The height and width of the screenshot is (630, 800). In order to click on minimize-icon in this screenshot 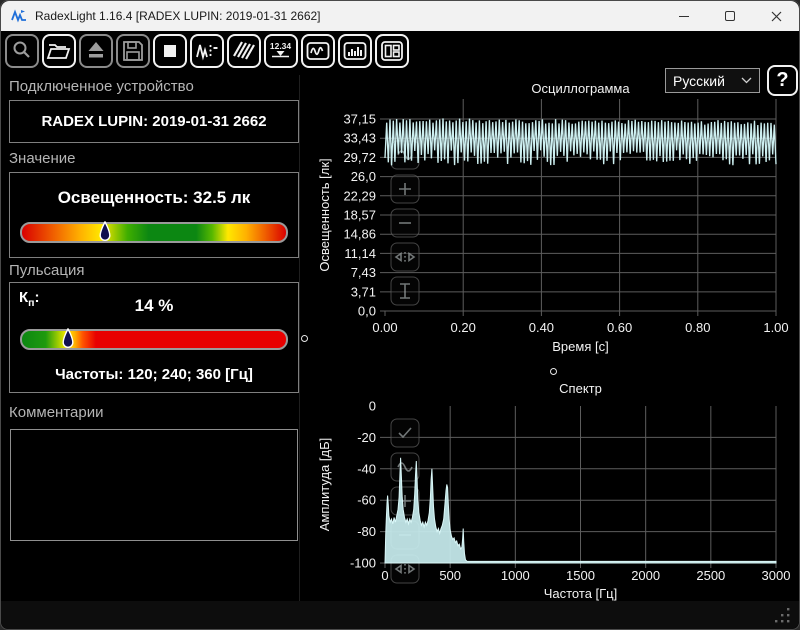, I will do `click(684, 16)`.